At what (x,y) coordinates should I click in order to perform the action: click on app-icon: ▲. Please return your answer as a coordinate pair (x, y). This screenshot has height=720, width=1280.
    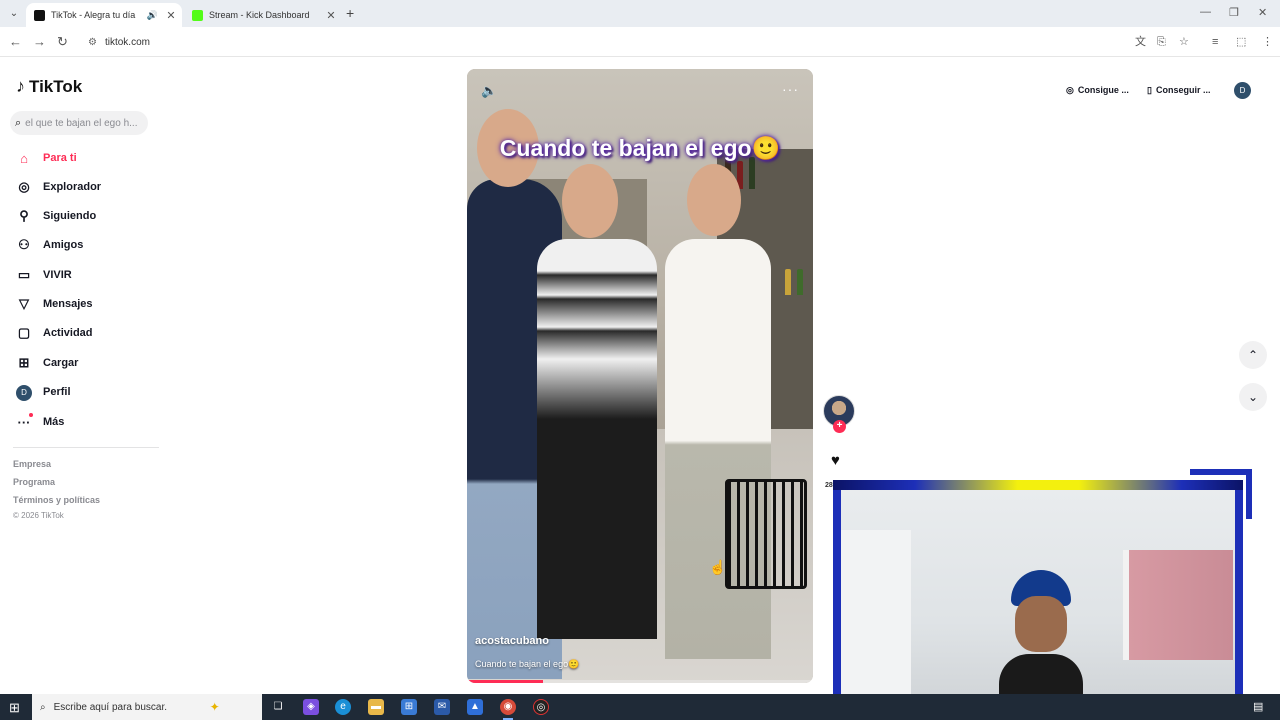
    Looking at the image, I should click on (475, 707).